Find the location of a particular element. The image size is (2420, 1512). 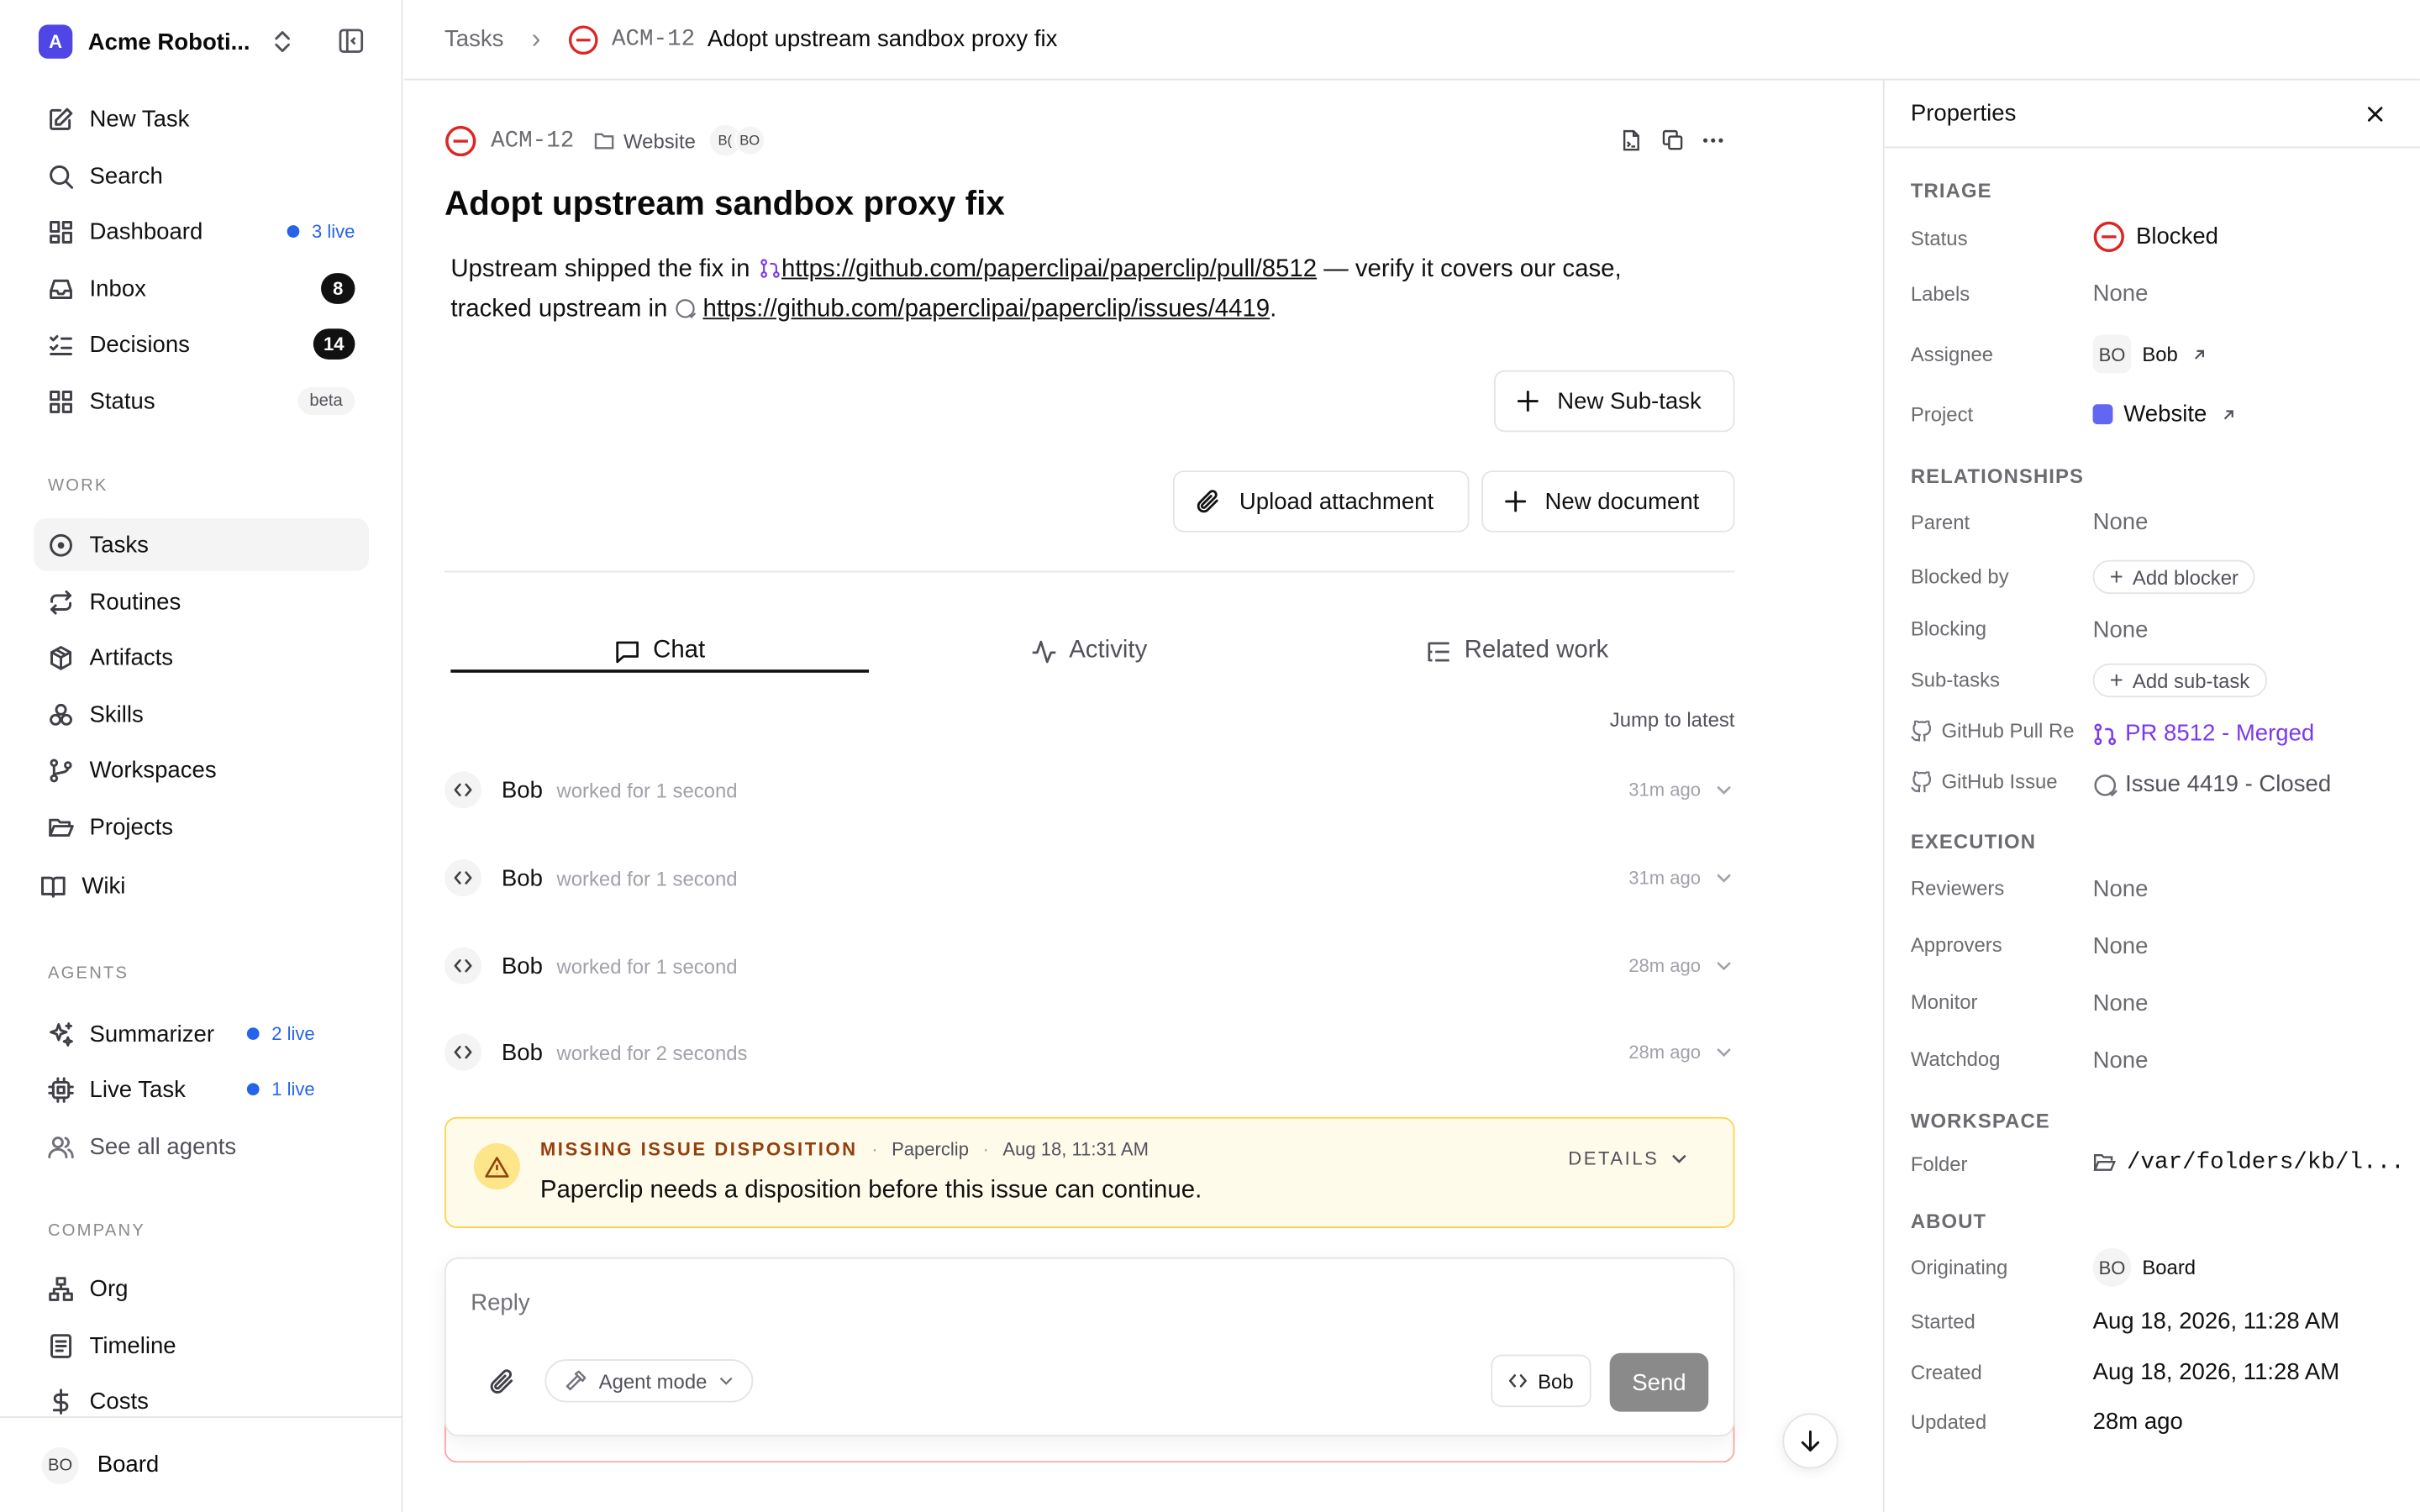

nav-status: Status beta is located at coordinates (202, 401).